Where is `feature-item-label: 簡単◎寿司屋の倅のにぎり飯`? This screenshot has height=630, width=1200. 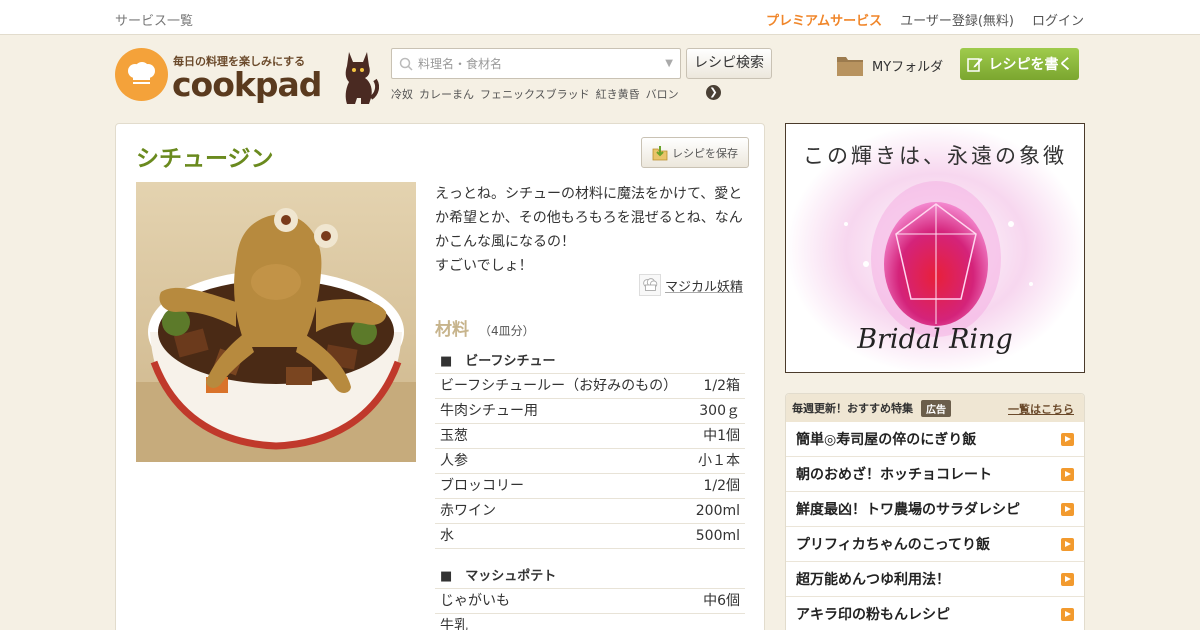
feature-item-label: 簡単◎寿司屋の倅のにぎり飯 is located at coordinates (886, 440).